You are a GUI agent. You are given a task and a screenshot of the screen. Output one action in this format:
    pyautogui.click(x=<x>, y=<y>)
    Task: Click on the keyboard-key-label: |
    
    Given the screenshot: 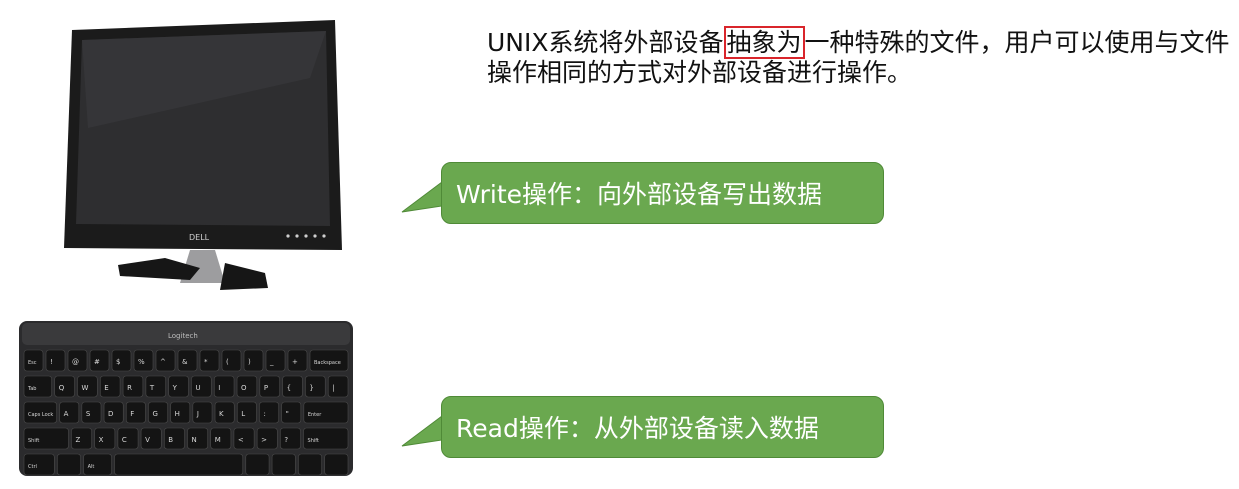 What is the action you would take?
    pyautogui.click(x=333, y=388)
    